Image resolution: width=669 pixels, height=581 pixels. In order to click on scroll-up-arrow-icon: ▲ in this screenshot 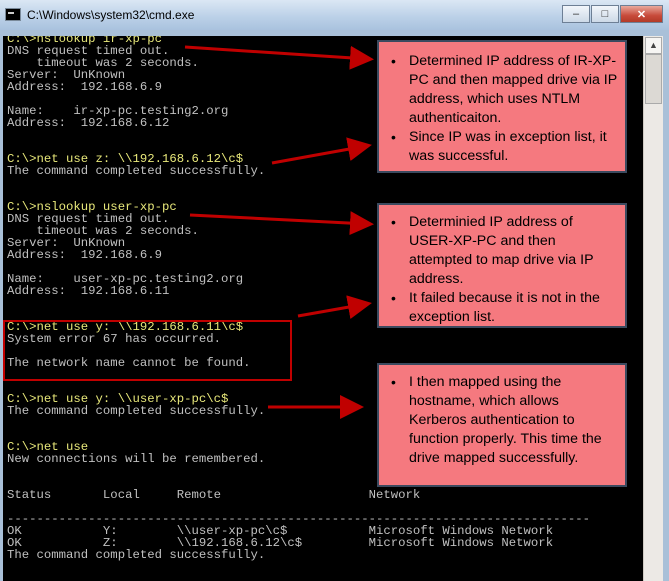, I will do `click(653, 45)`.